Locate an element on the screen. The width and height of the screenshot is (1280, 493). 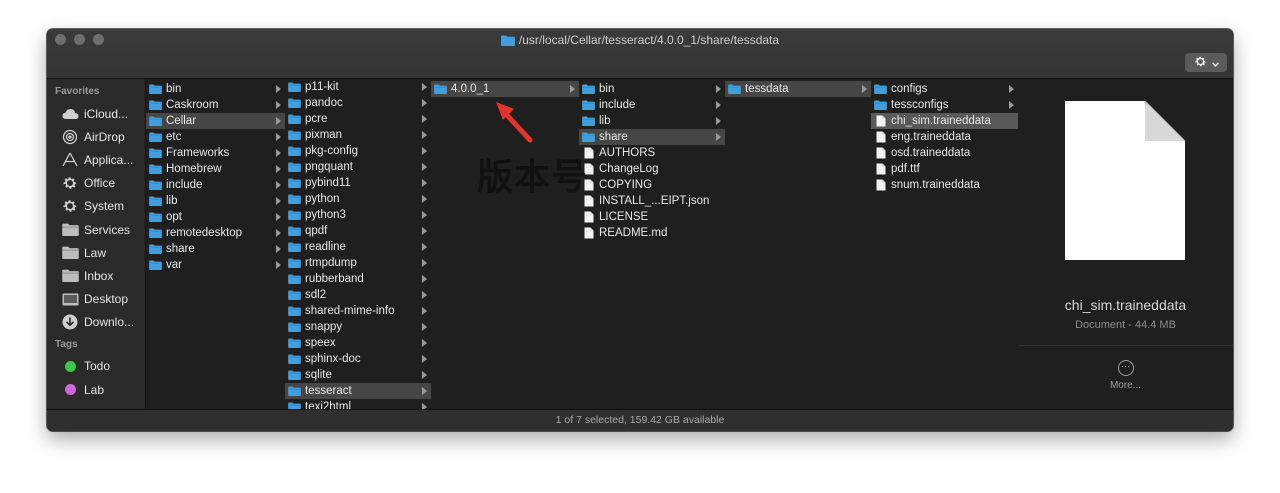
item-label: opt is located at coordinates (174, 217).